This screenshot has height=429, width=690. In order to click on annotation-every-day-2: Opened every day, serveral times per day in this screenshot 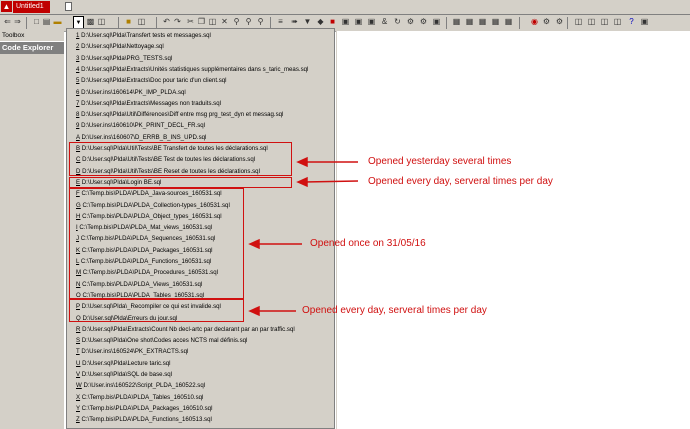, I will do `click(394, 310)`.